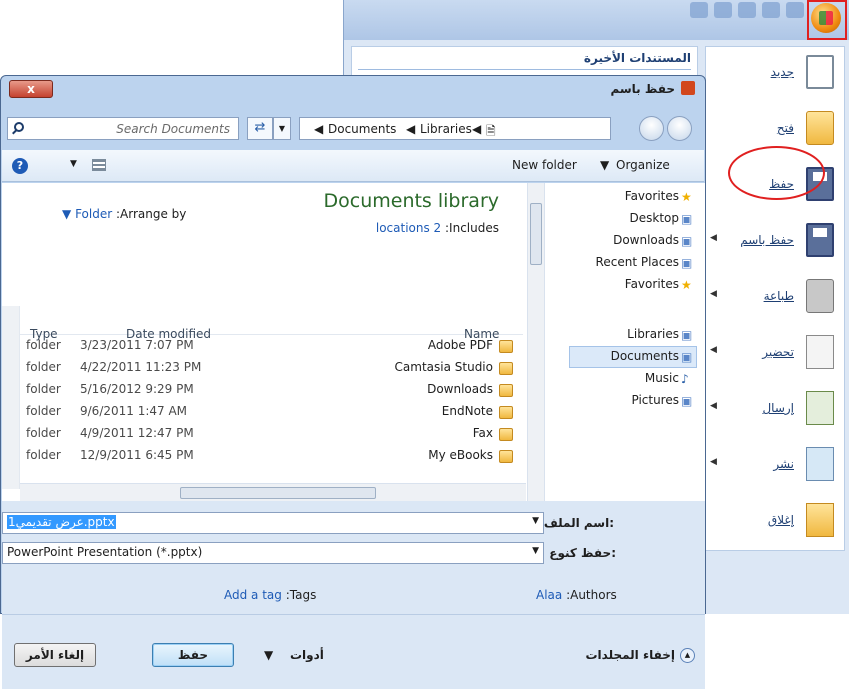 Image resolution: width=849 pixels, height=689 pixels. What do you see at coordinates (591, 595) in the screenshot?
I see `authors-label: :Authors` at bounding box center [591, 595].